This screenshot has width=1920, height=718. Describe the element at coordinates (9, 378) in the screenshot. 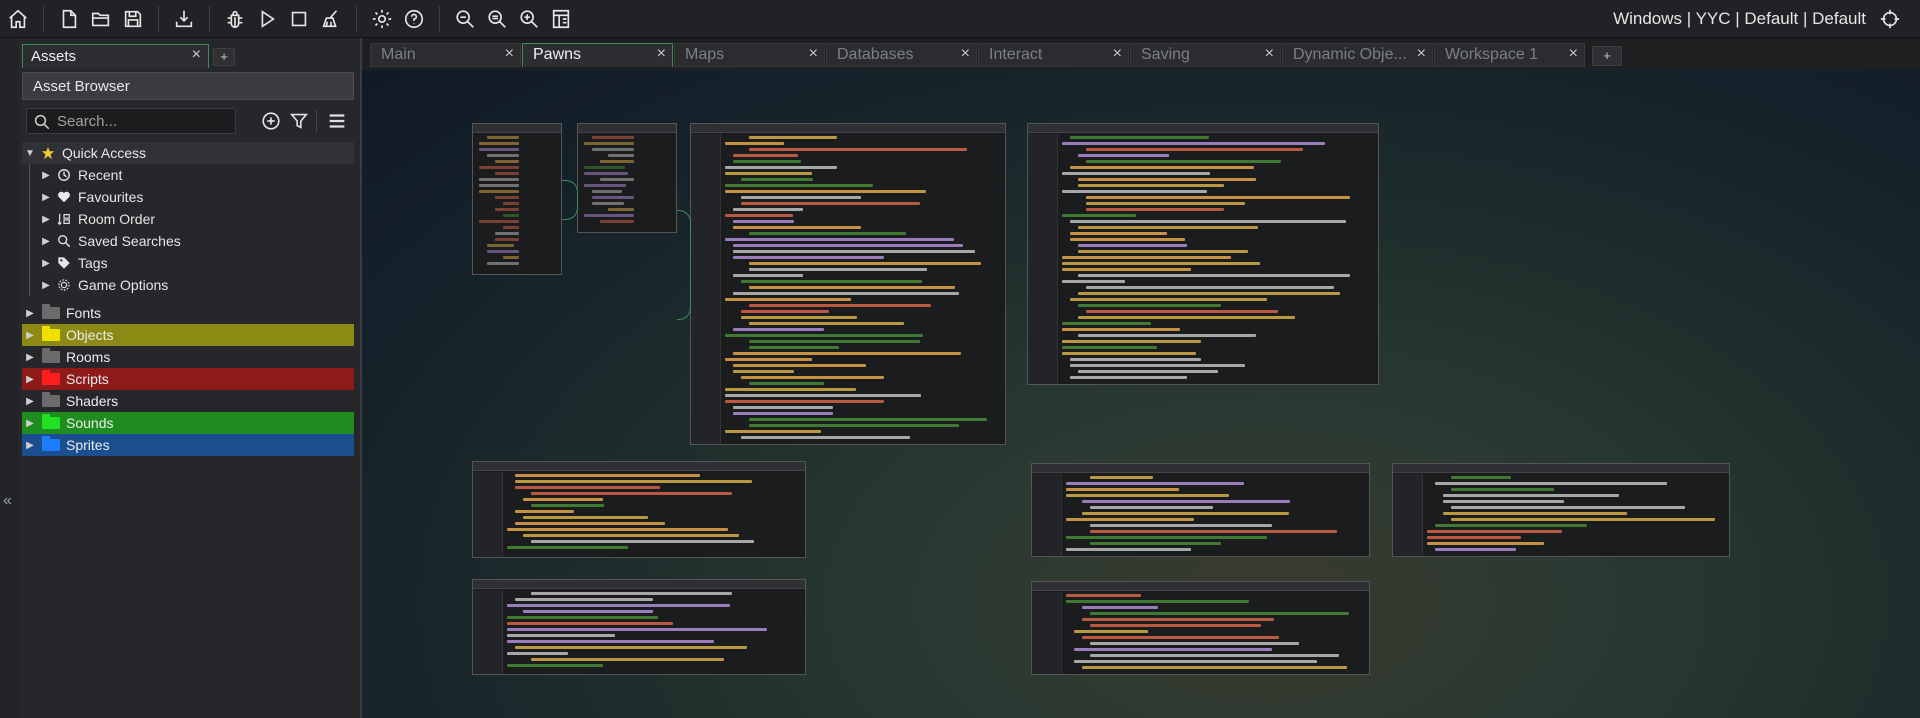

I see `panel-collapse-strip: «` at that location.